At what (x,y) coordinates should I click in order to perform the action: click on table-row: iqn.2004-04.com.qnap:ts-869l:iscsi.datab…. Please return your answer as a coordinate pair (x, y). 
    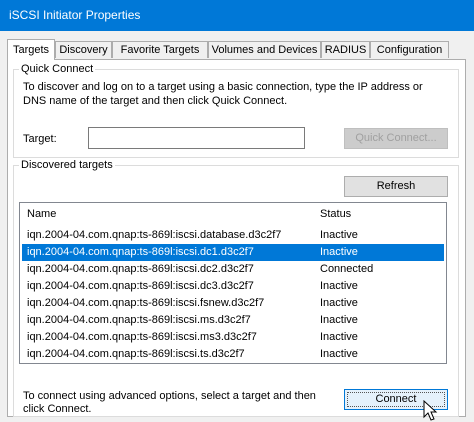
    Looking at the image, I should click on (233, 235).